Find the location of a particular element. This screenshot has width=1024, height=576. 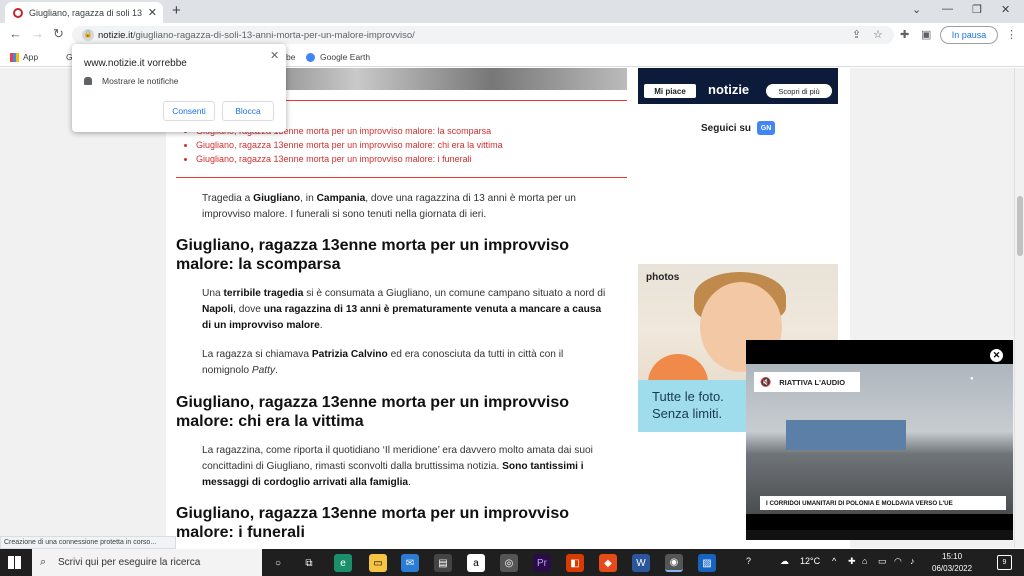

tray-app-icon: ✚ is located at coordinates (852, 561).